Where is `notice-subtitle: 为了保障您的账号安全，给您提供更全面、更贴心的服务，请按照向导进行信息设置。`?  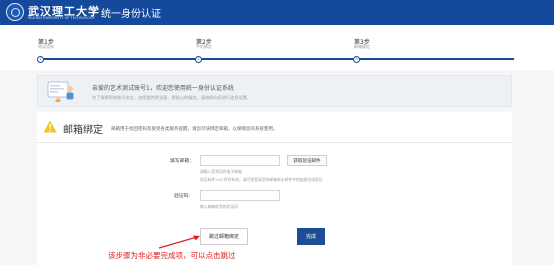 notice-subtitle: 为了保障您的账号安全，给您提供更全面、更贴心的服务，请按照向导进行信息设置。 is located at coordinates (172, 97).